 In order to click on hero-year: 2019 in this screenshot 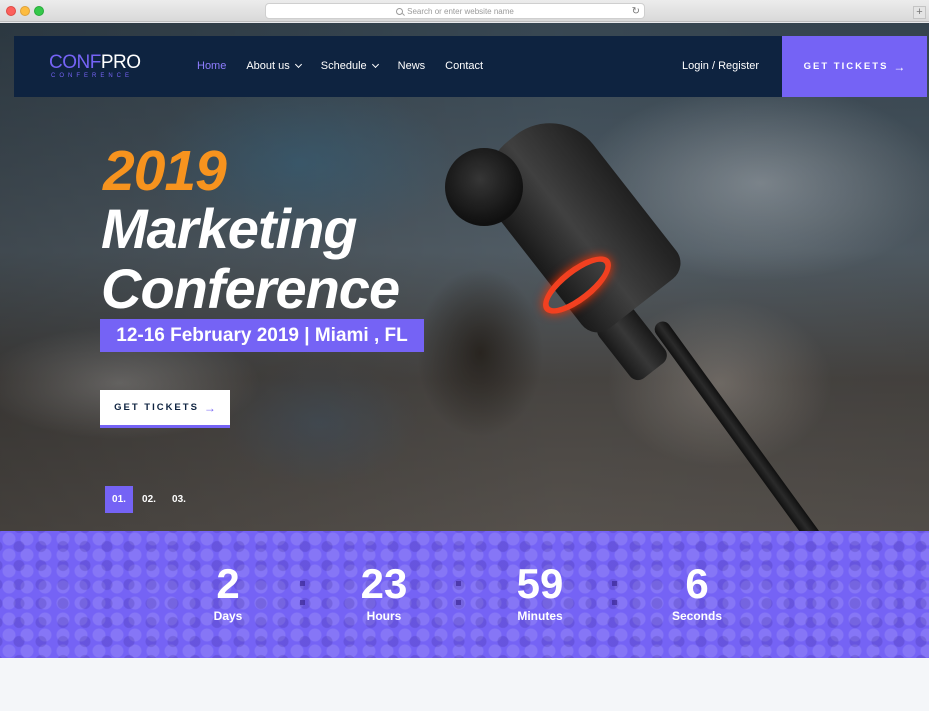, I will do `click(165, 171)`.